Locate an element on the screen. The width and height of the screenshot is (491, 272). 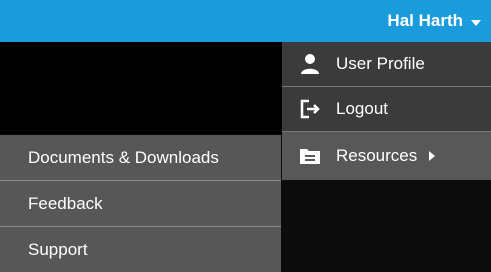
user-icon is located at coordinates (310, 64).